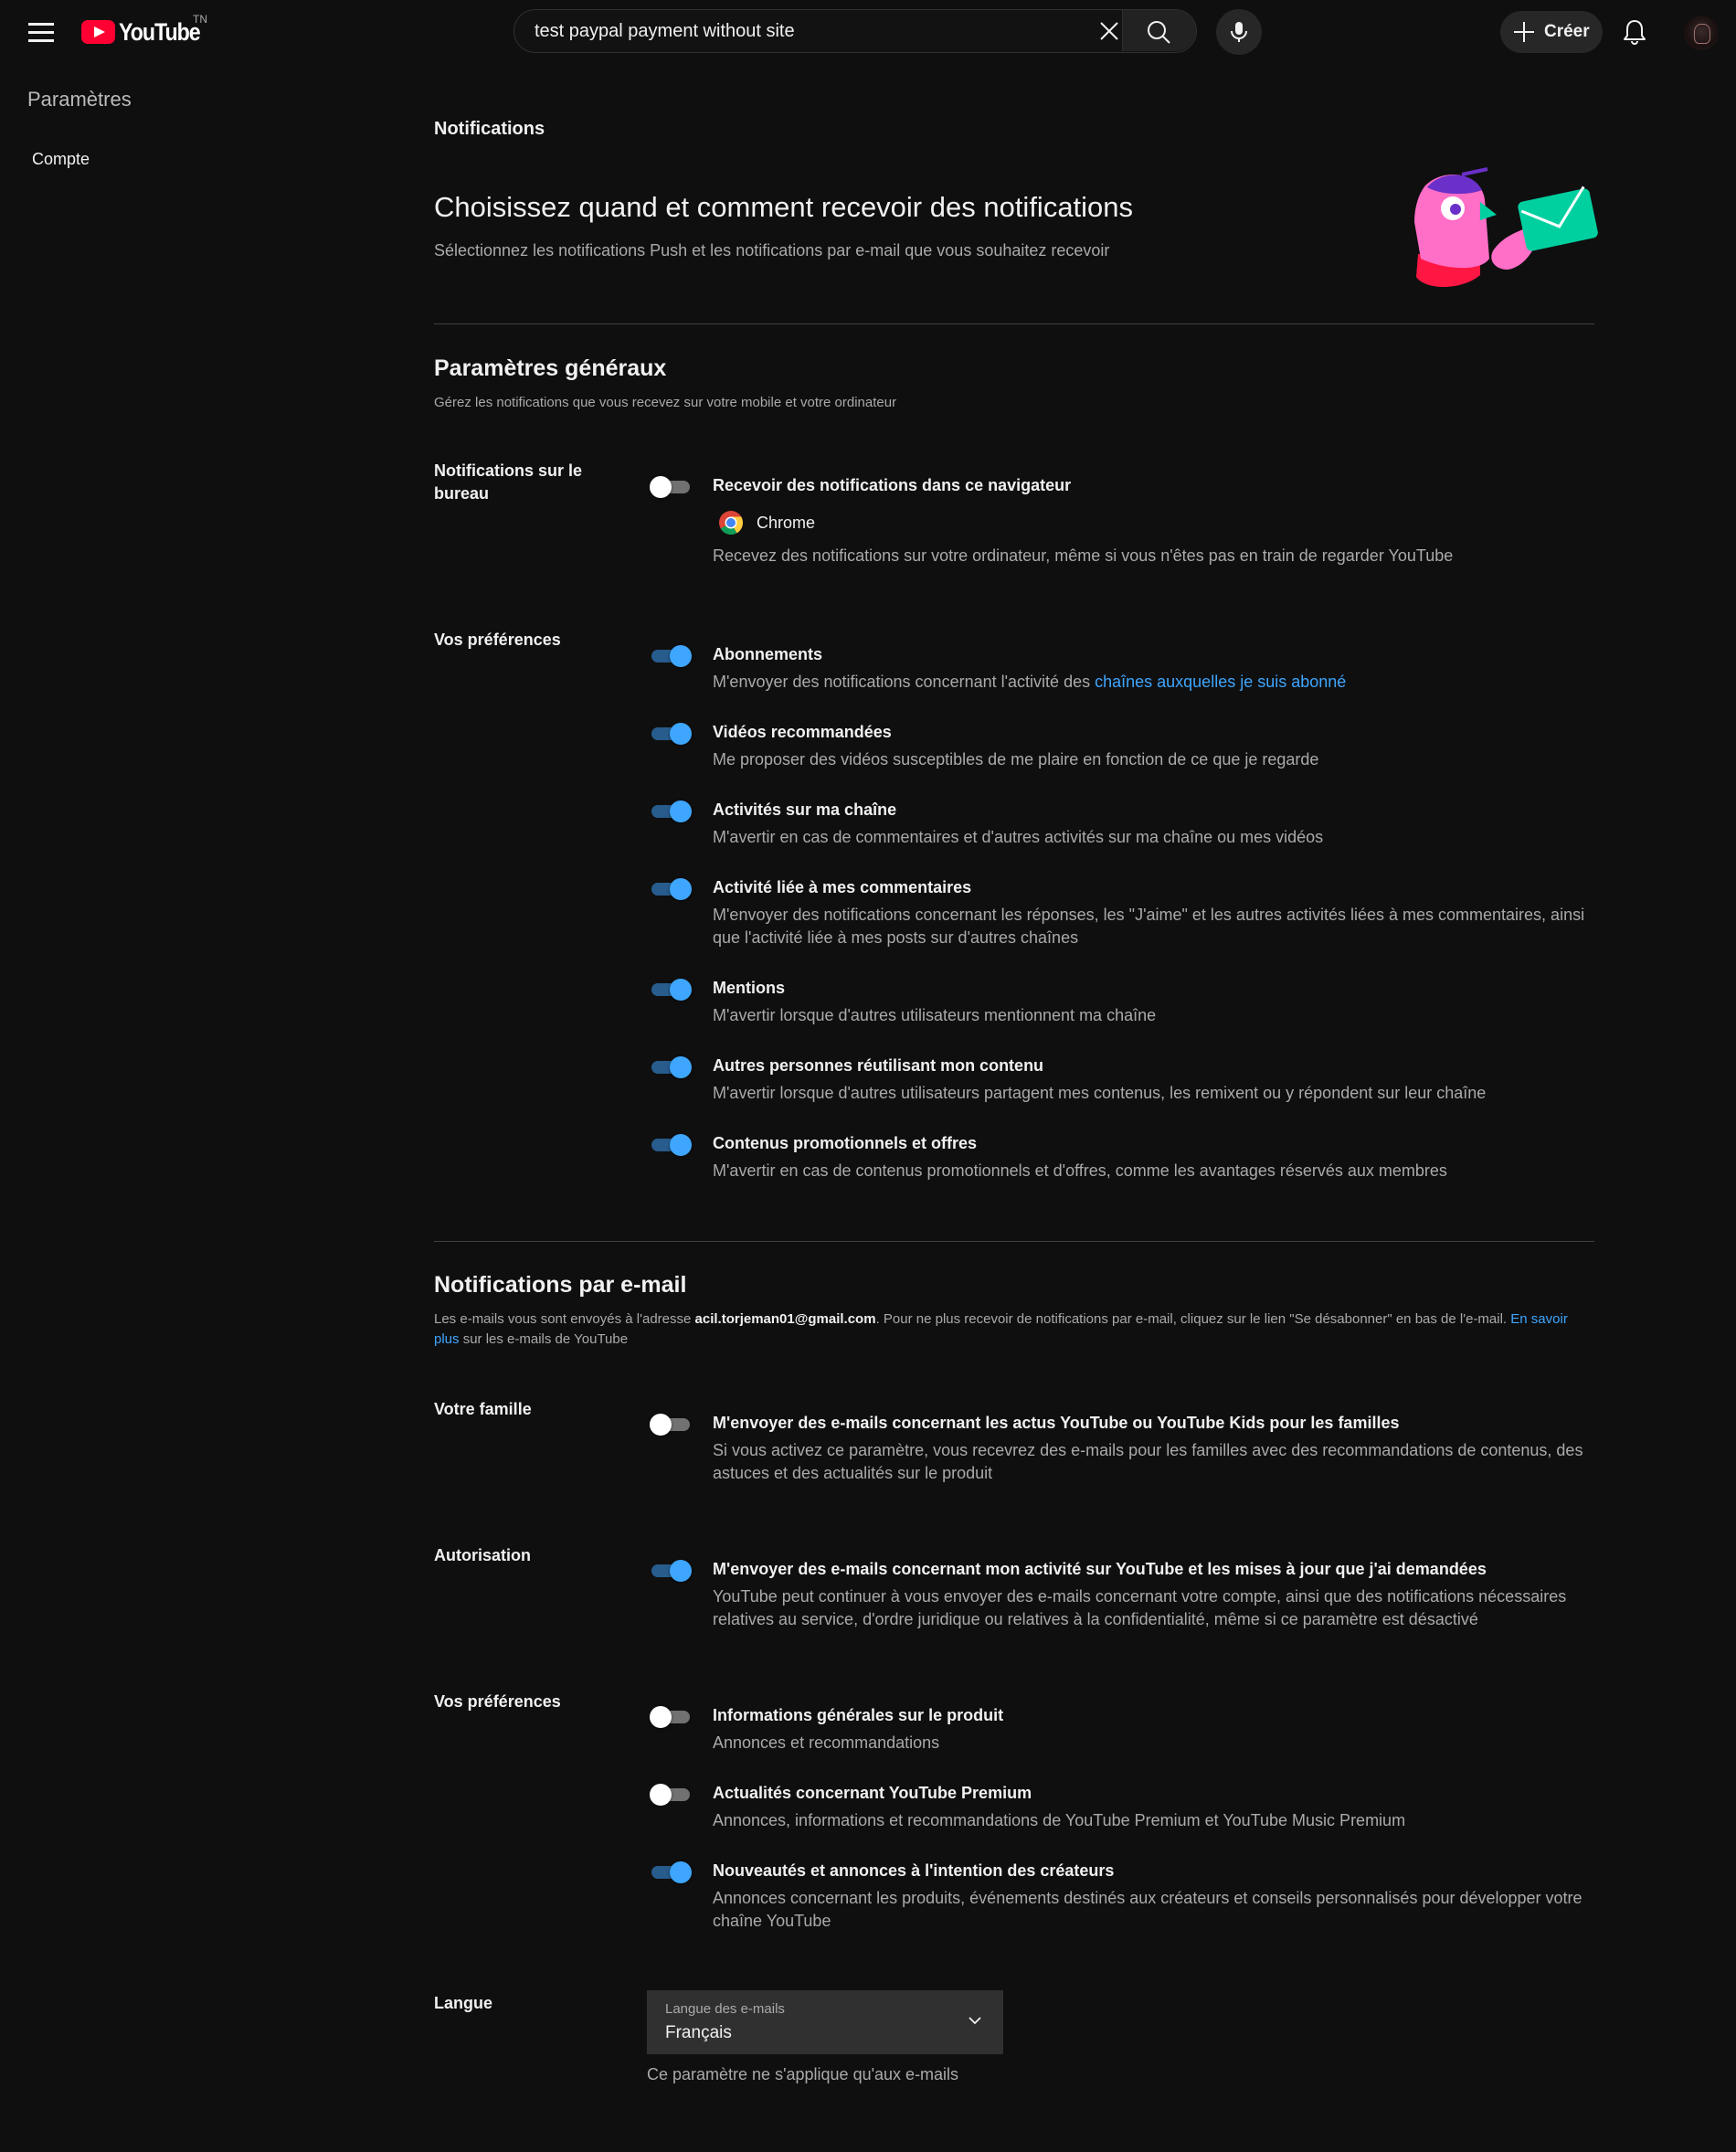 This screenshot has height=2152, width=1736. I want to click on option-title: Autres personnes réutilisant mon contenu, so click(878, 1065).